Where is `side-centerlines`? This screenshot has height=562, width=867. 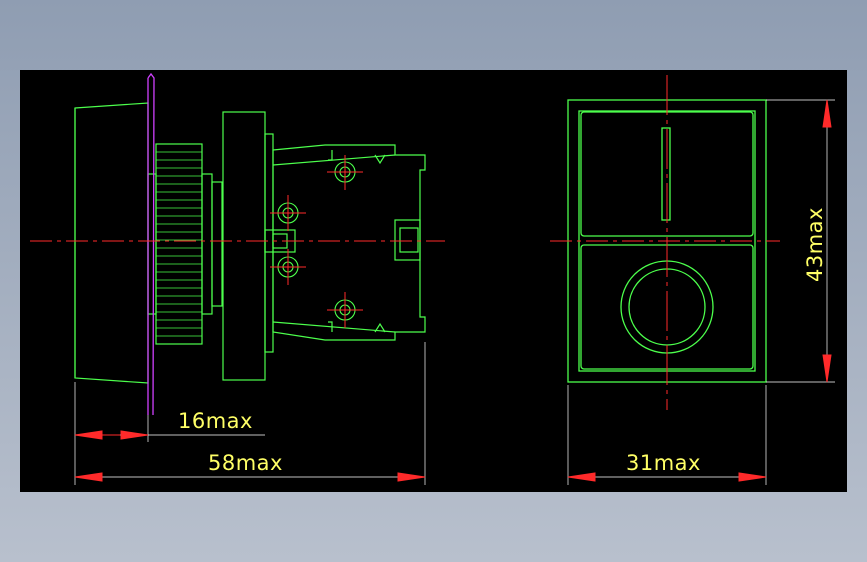
side-centerlines is located at coordinates (237, 241).